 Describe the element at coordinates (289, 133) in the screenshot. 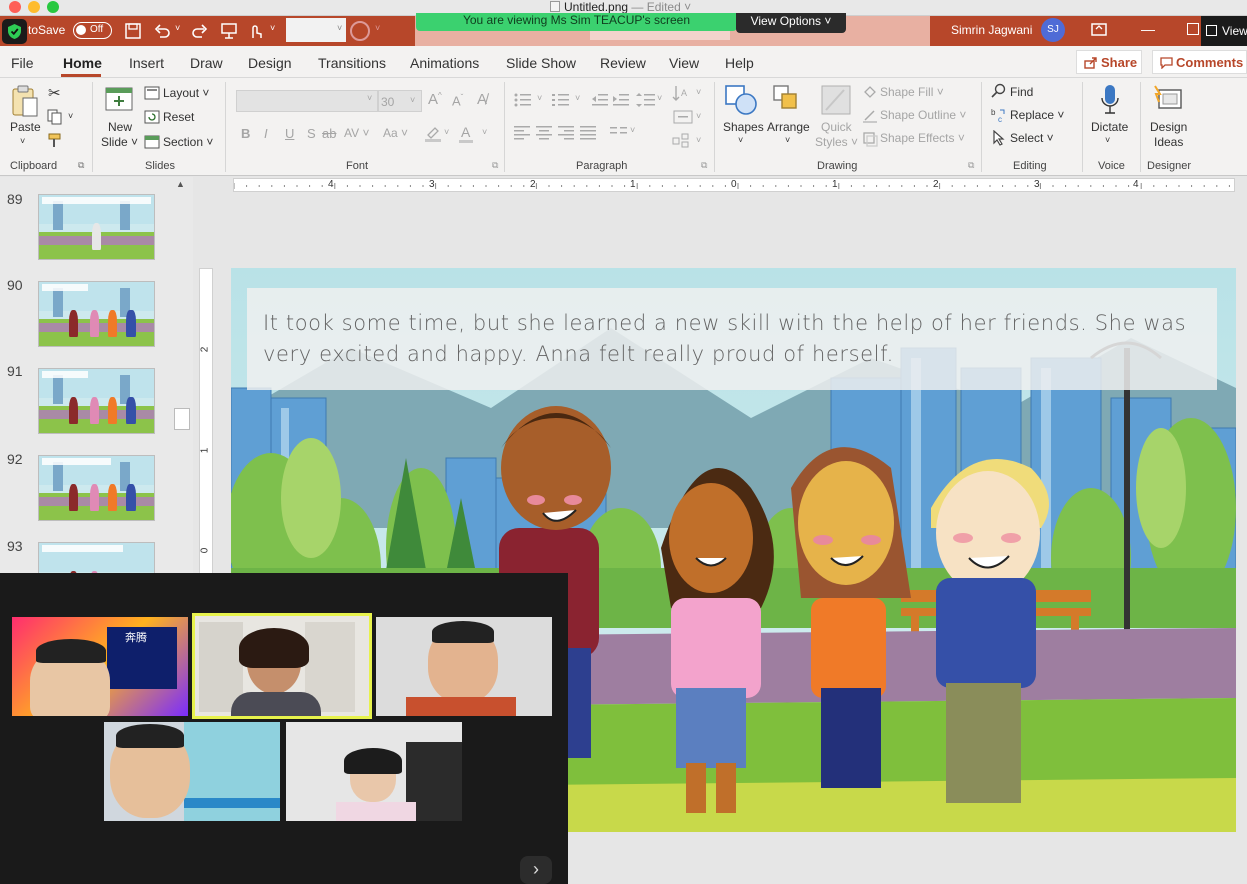

I see `underline-button: U` at that location.